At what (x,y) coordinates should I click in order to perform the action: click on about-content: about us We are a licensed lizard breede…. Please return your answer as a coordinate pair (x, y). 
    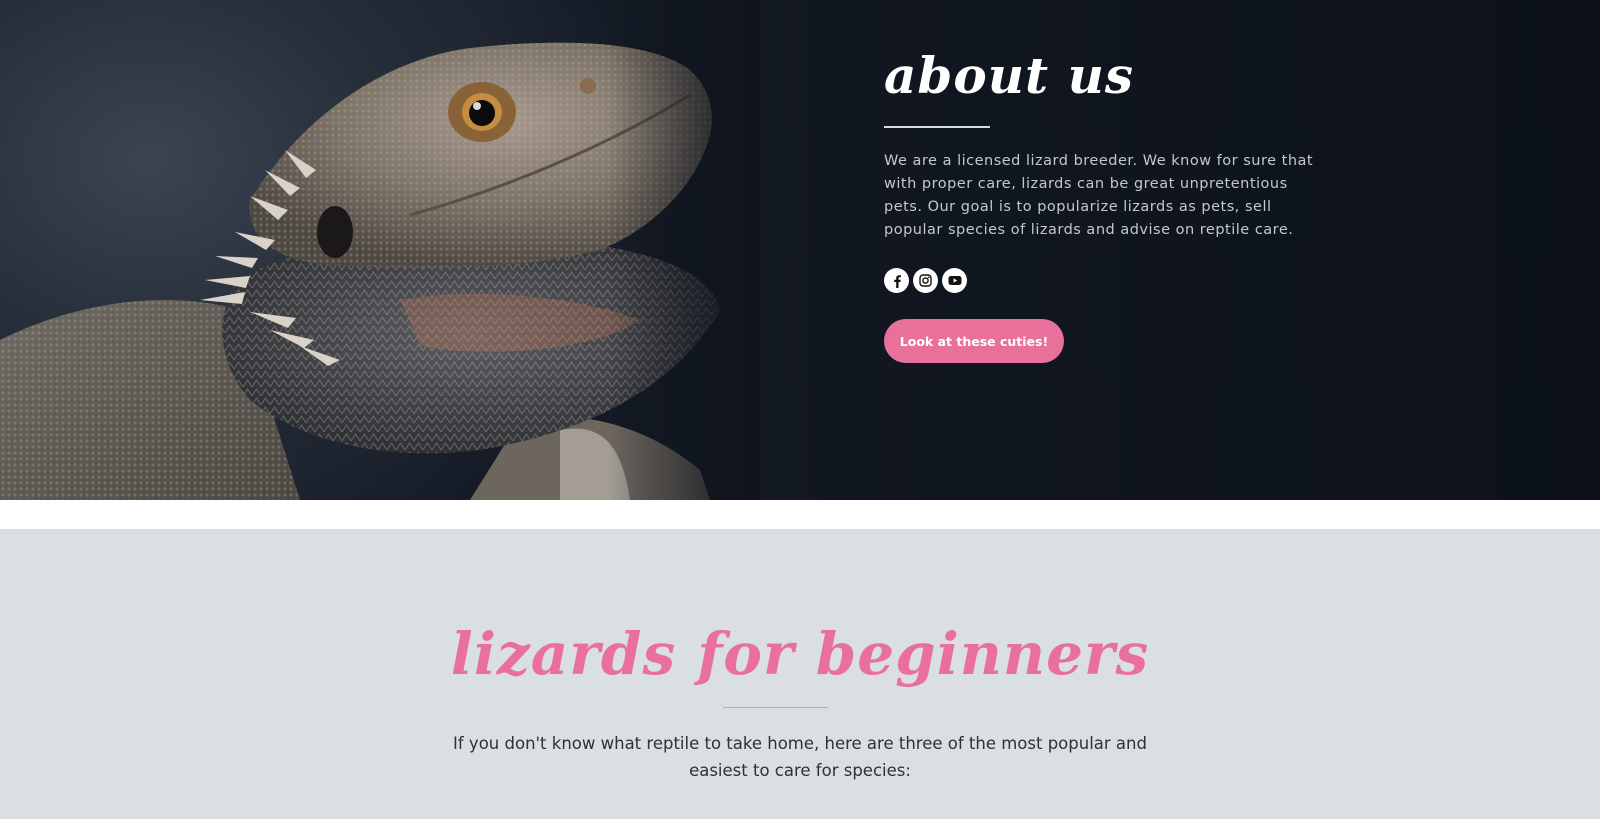
    Looking at the image, I should click on (1109, 204).